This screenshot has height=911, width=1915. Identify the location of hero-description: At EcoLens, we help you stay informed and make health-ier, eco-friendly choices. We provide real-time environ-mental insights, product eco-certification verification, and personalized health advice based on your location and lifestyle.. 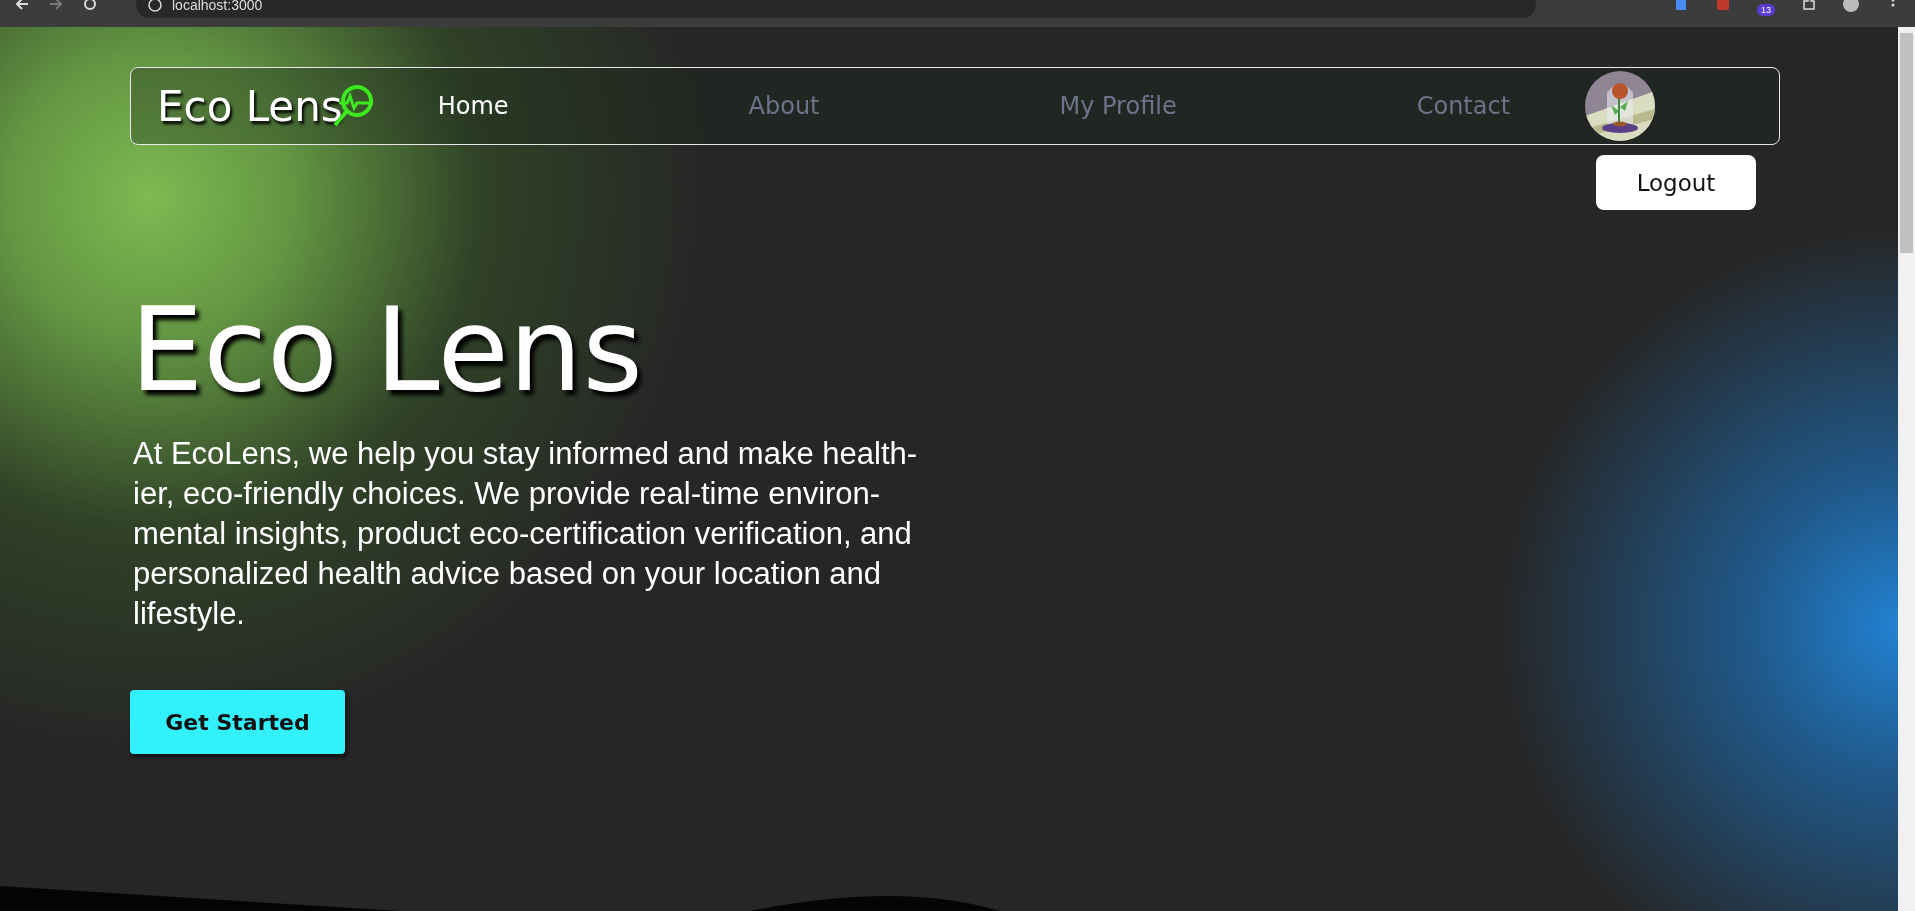
(526, 534).